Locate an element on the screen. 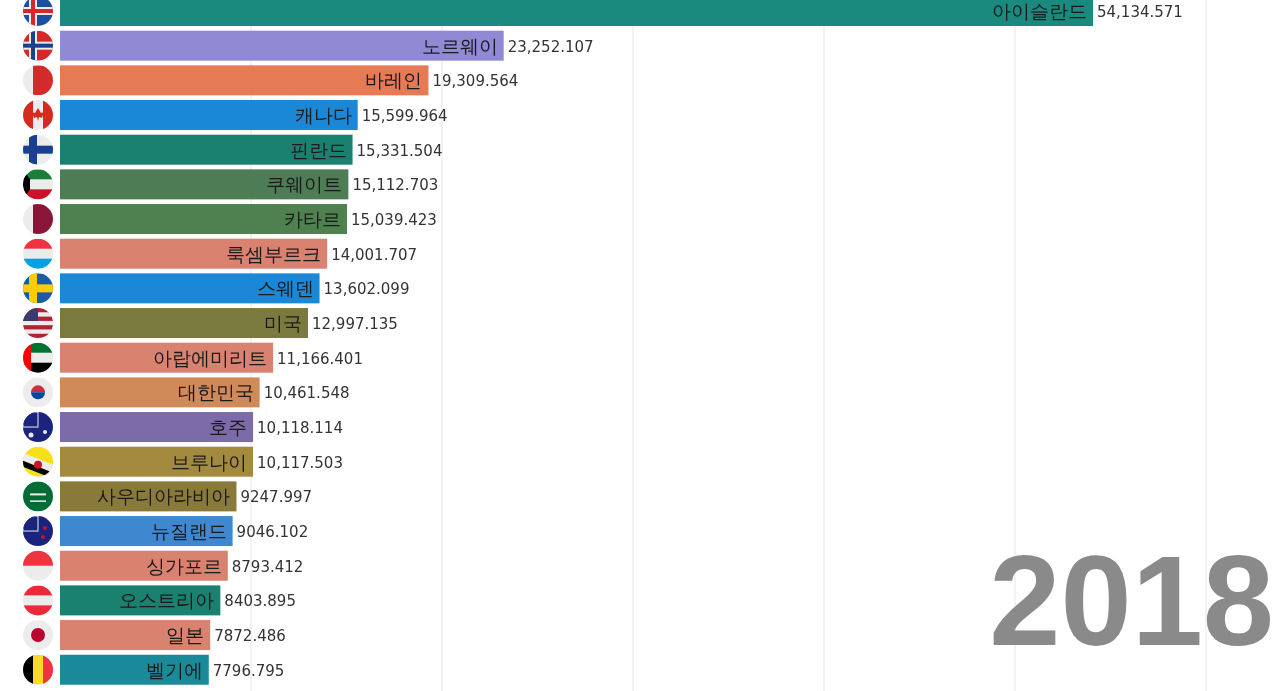 The width and height of the screenshot is (1280, 691). bar-label: 대한민국 is located at coordinates (215, 392).